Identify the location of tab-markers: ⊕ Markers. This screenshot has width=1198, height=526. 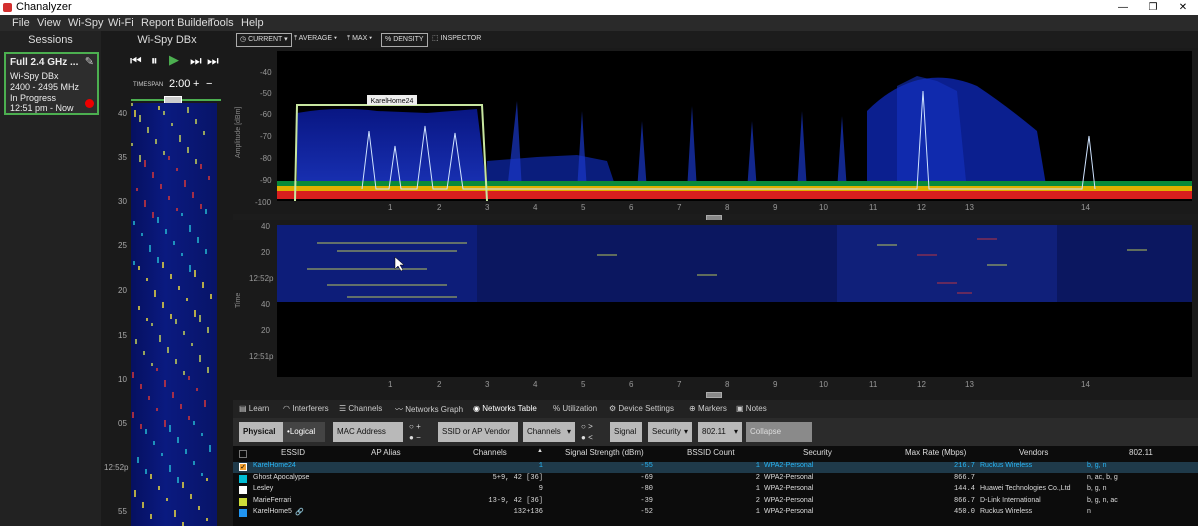
(708, 408).